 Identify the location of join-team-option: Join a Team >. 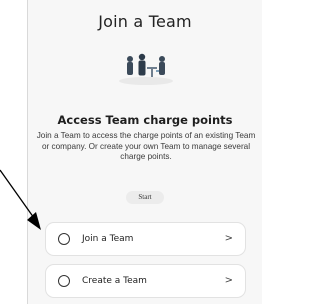
(145, 239).